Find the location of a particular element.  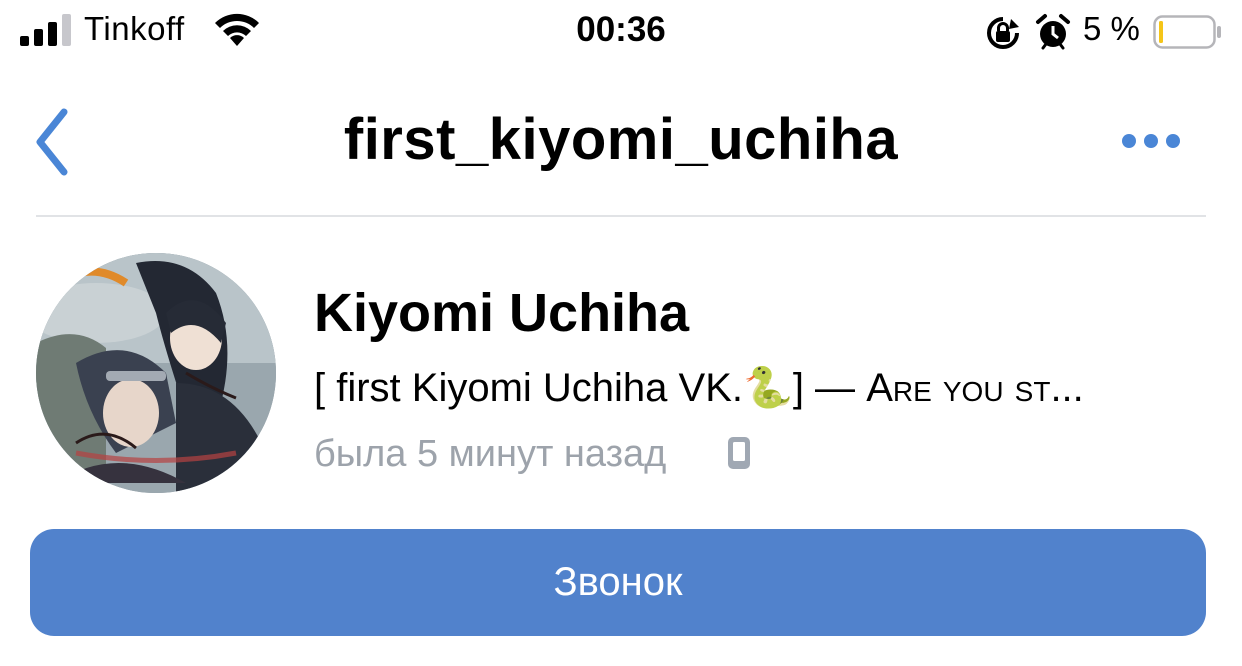

snake-emoji: 🐍 is located at coordinates (768, 388).